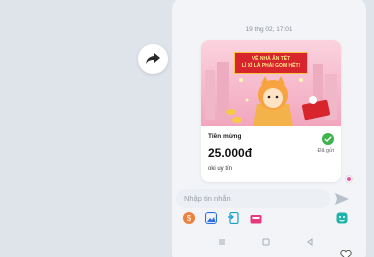  Describe the element at coordinates (230, 153) in the screenshot. I see `gift-amount: 25.000đ` at that location.